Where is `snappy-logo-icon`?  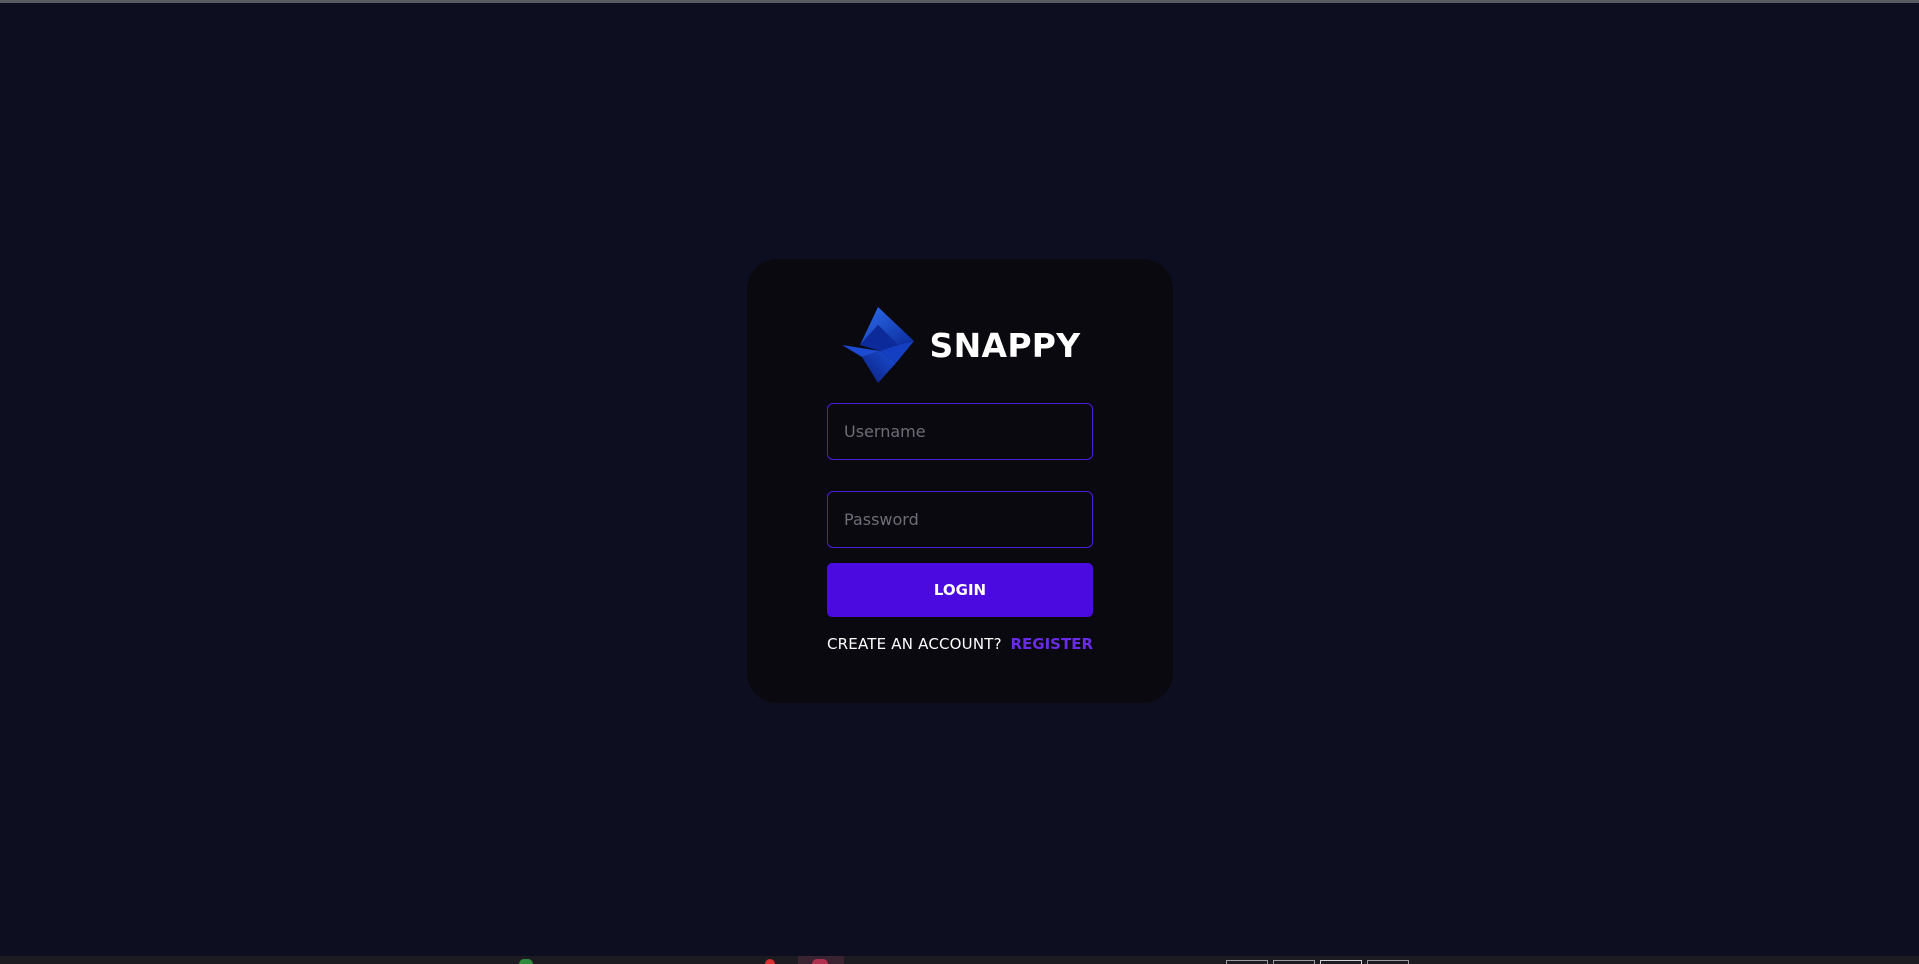
snappy-logo-icon is located at coordinates (877, 345).